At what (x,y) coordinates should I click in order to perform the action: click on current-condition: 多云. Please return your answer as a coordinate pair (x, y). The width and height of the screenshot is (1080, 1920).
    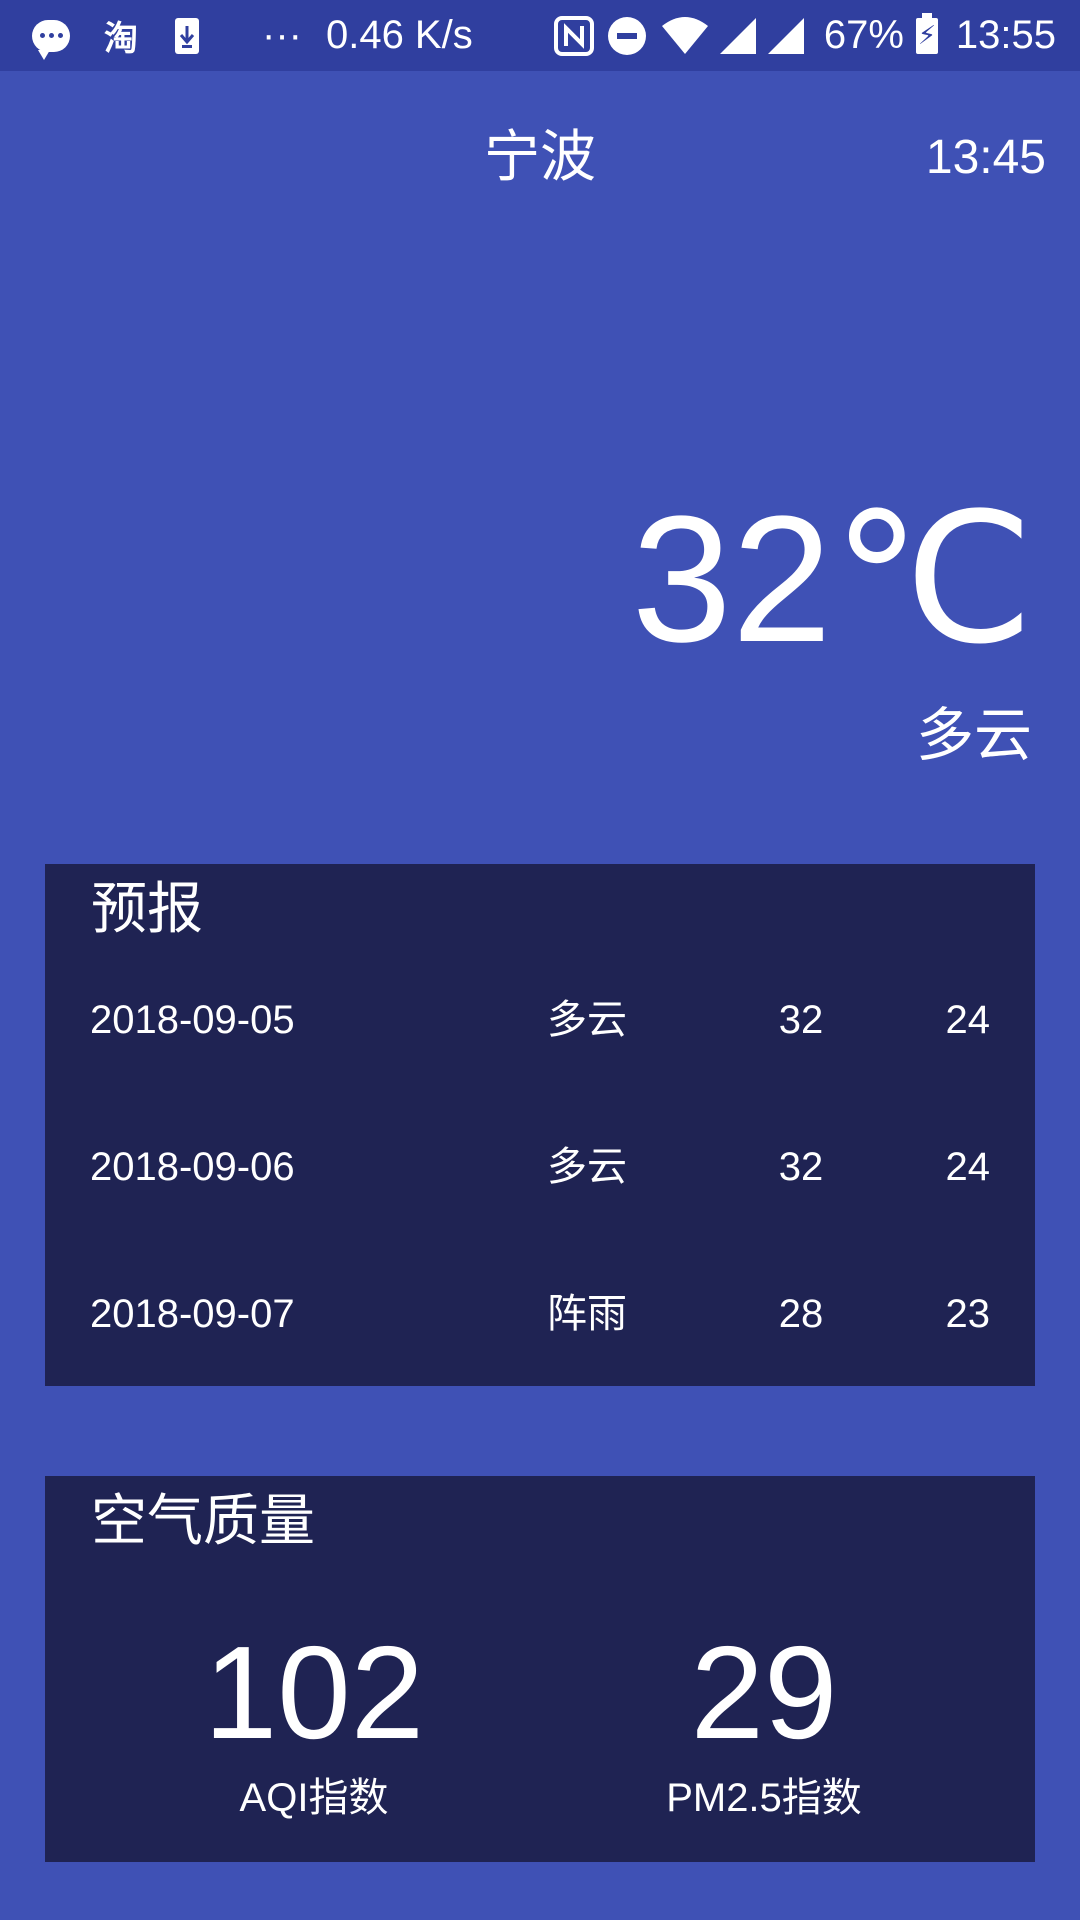
    Looking at the image, I should click on (973, 735).